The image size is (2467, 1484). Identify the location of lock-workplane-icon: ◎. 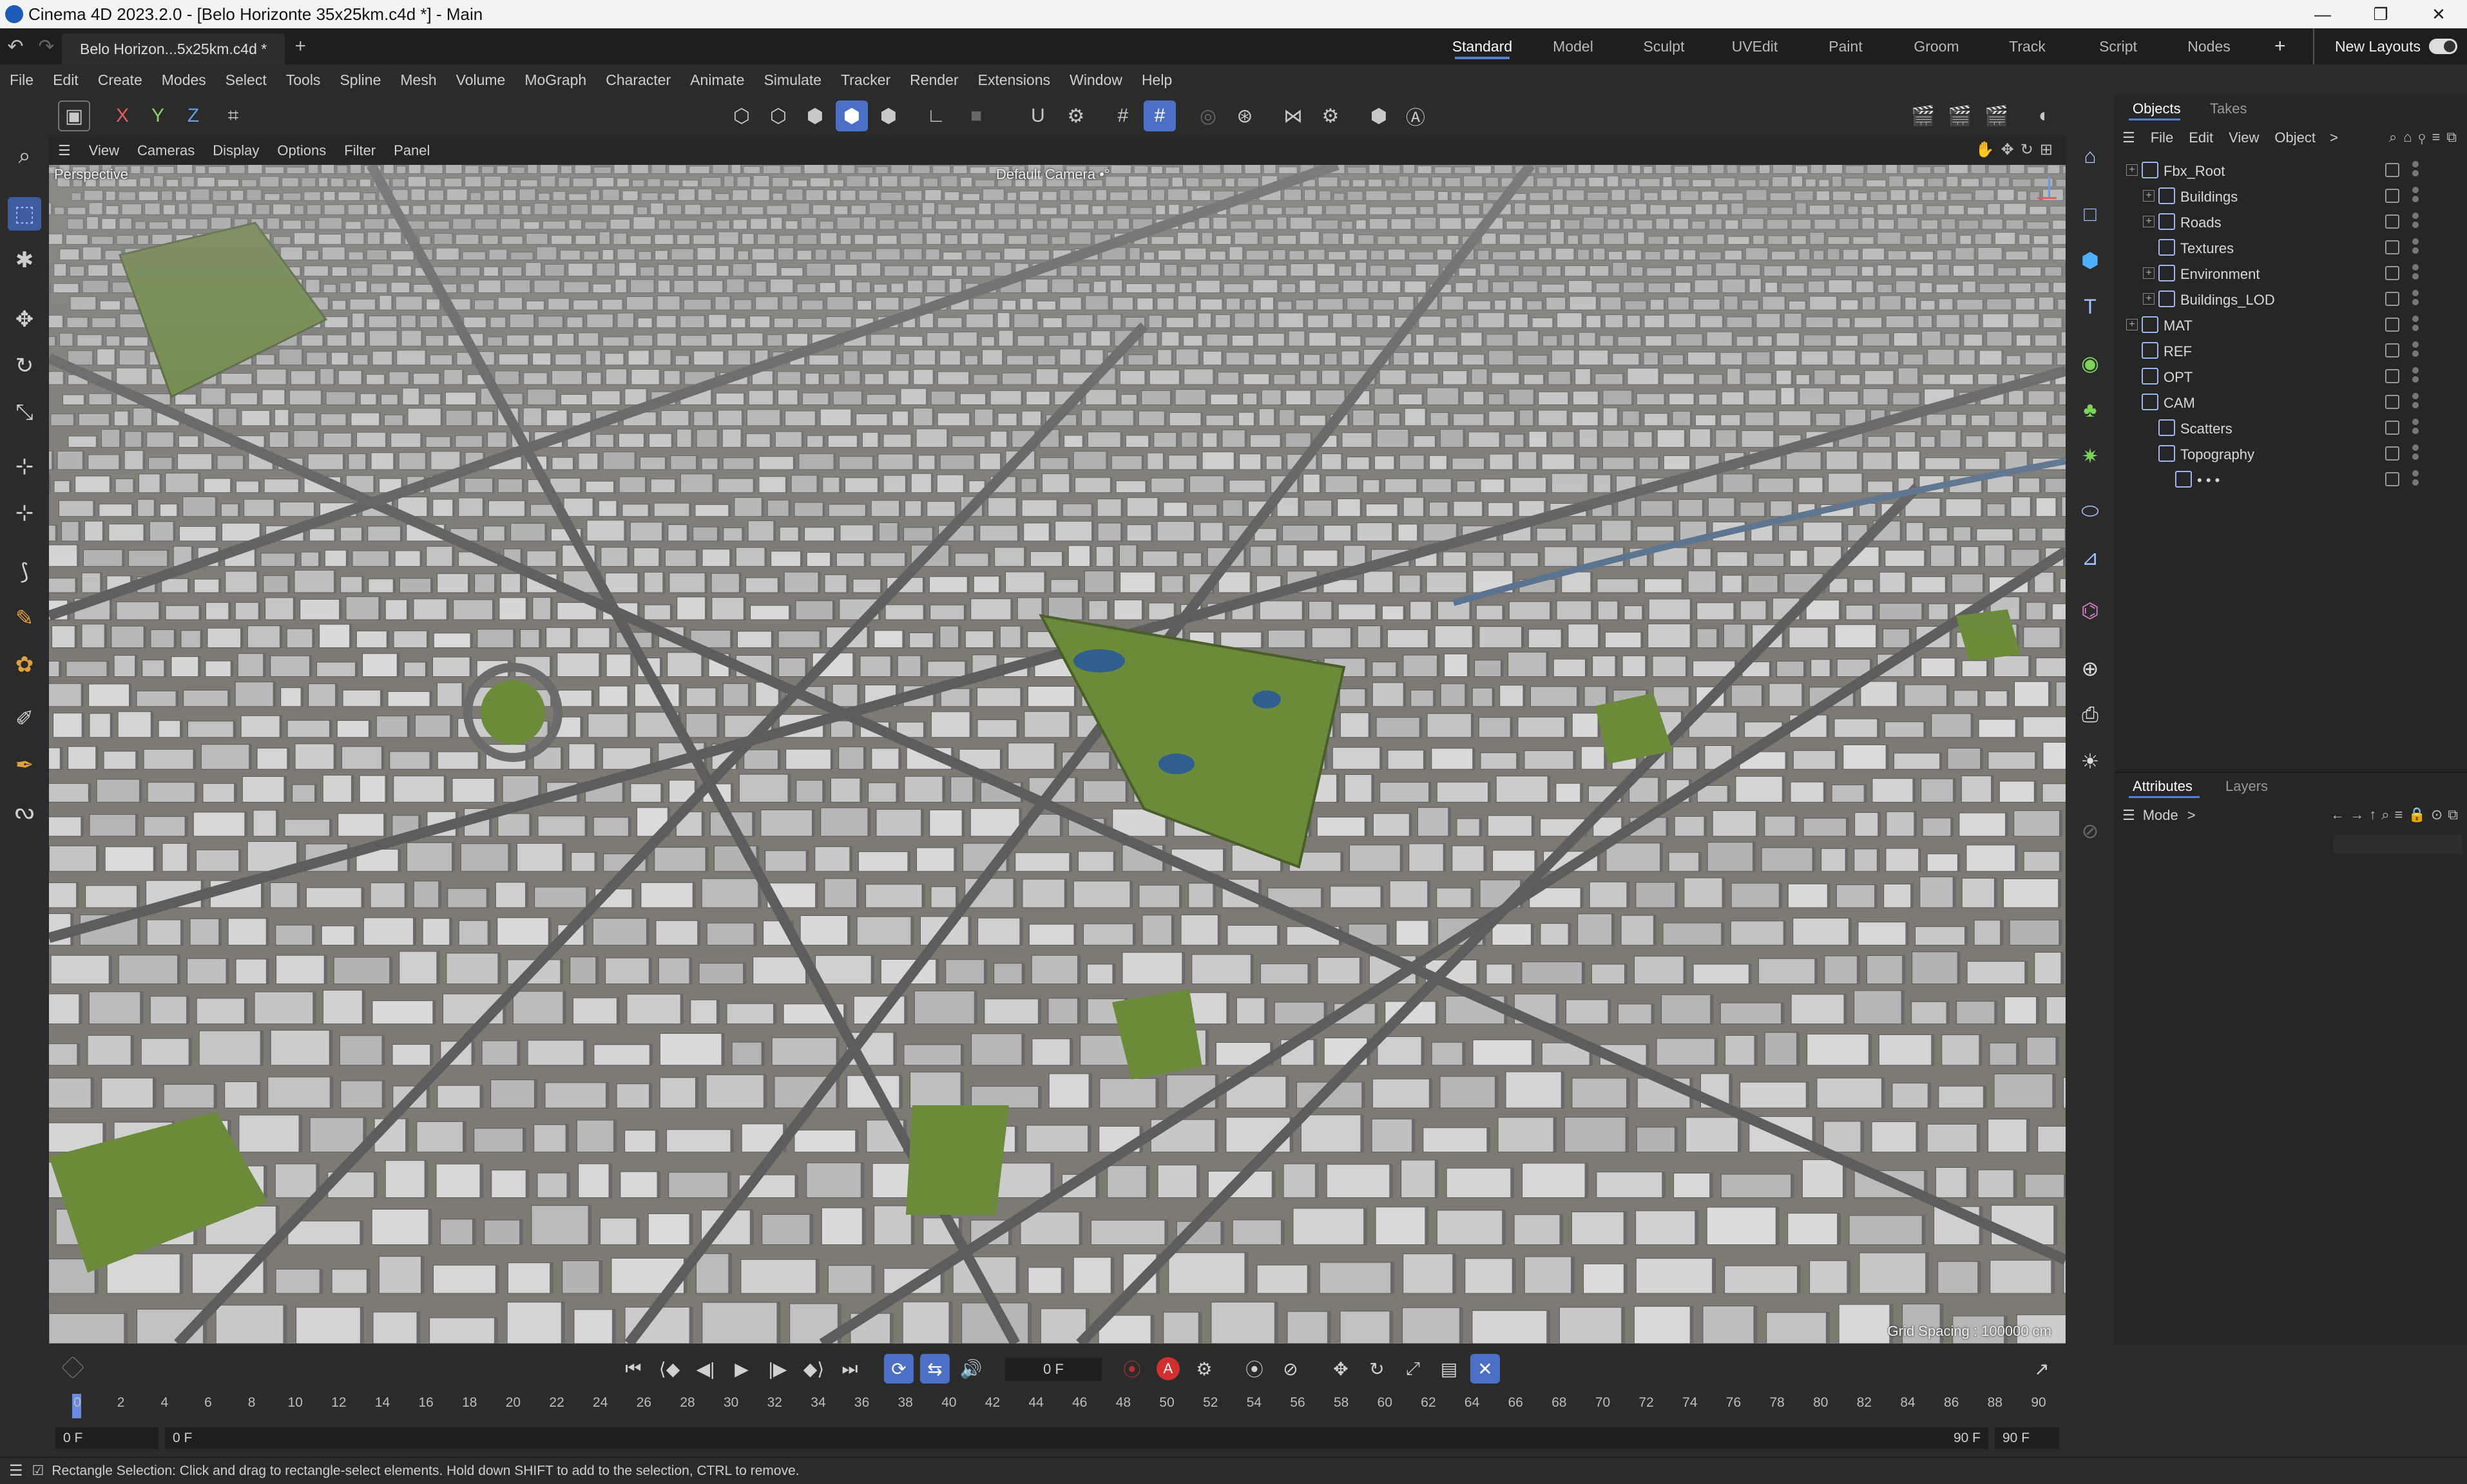
(1208, 115).